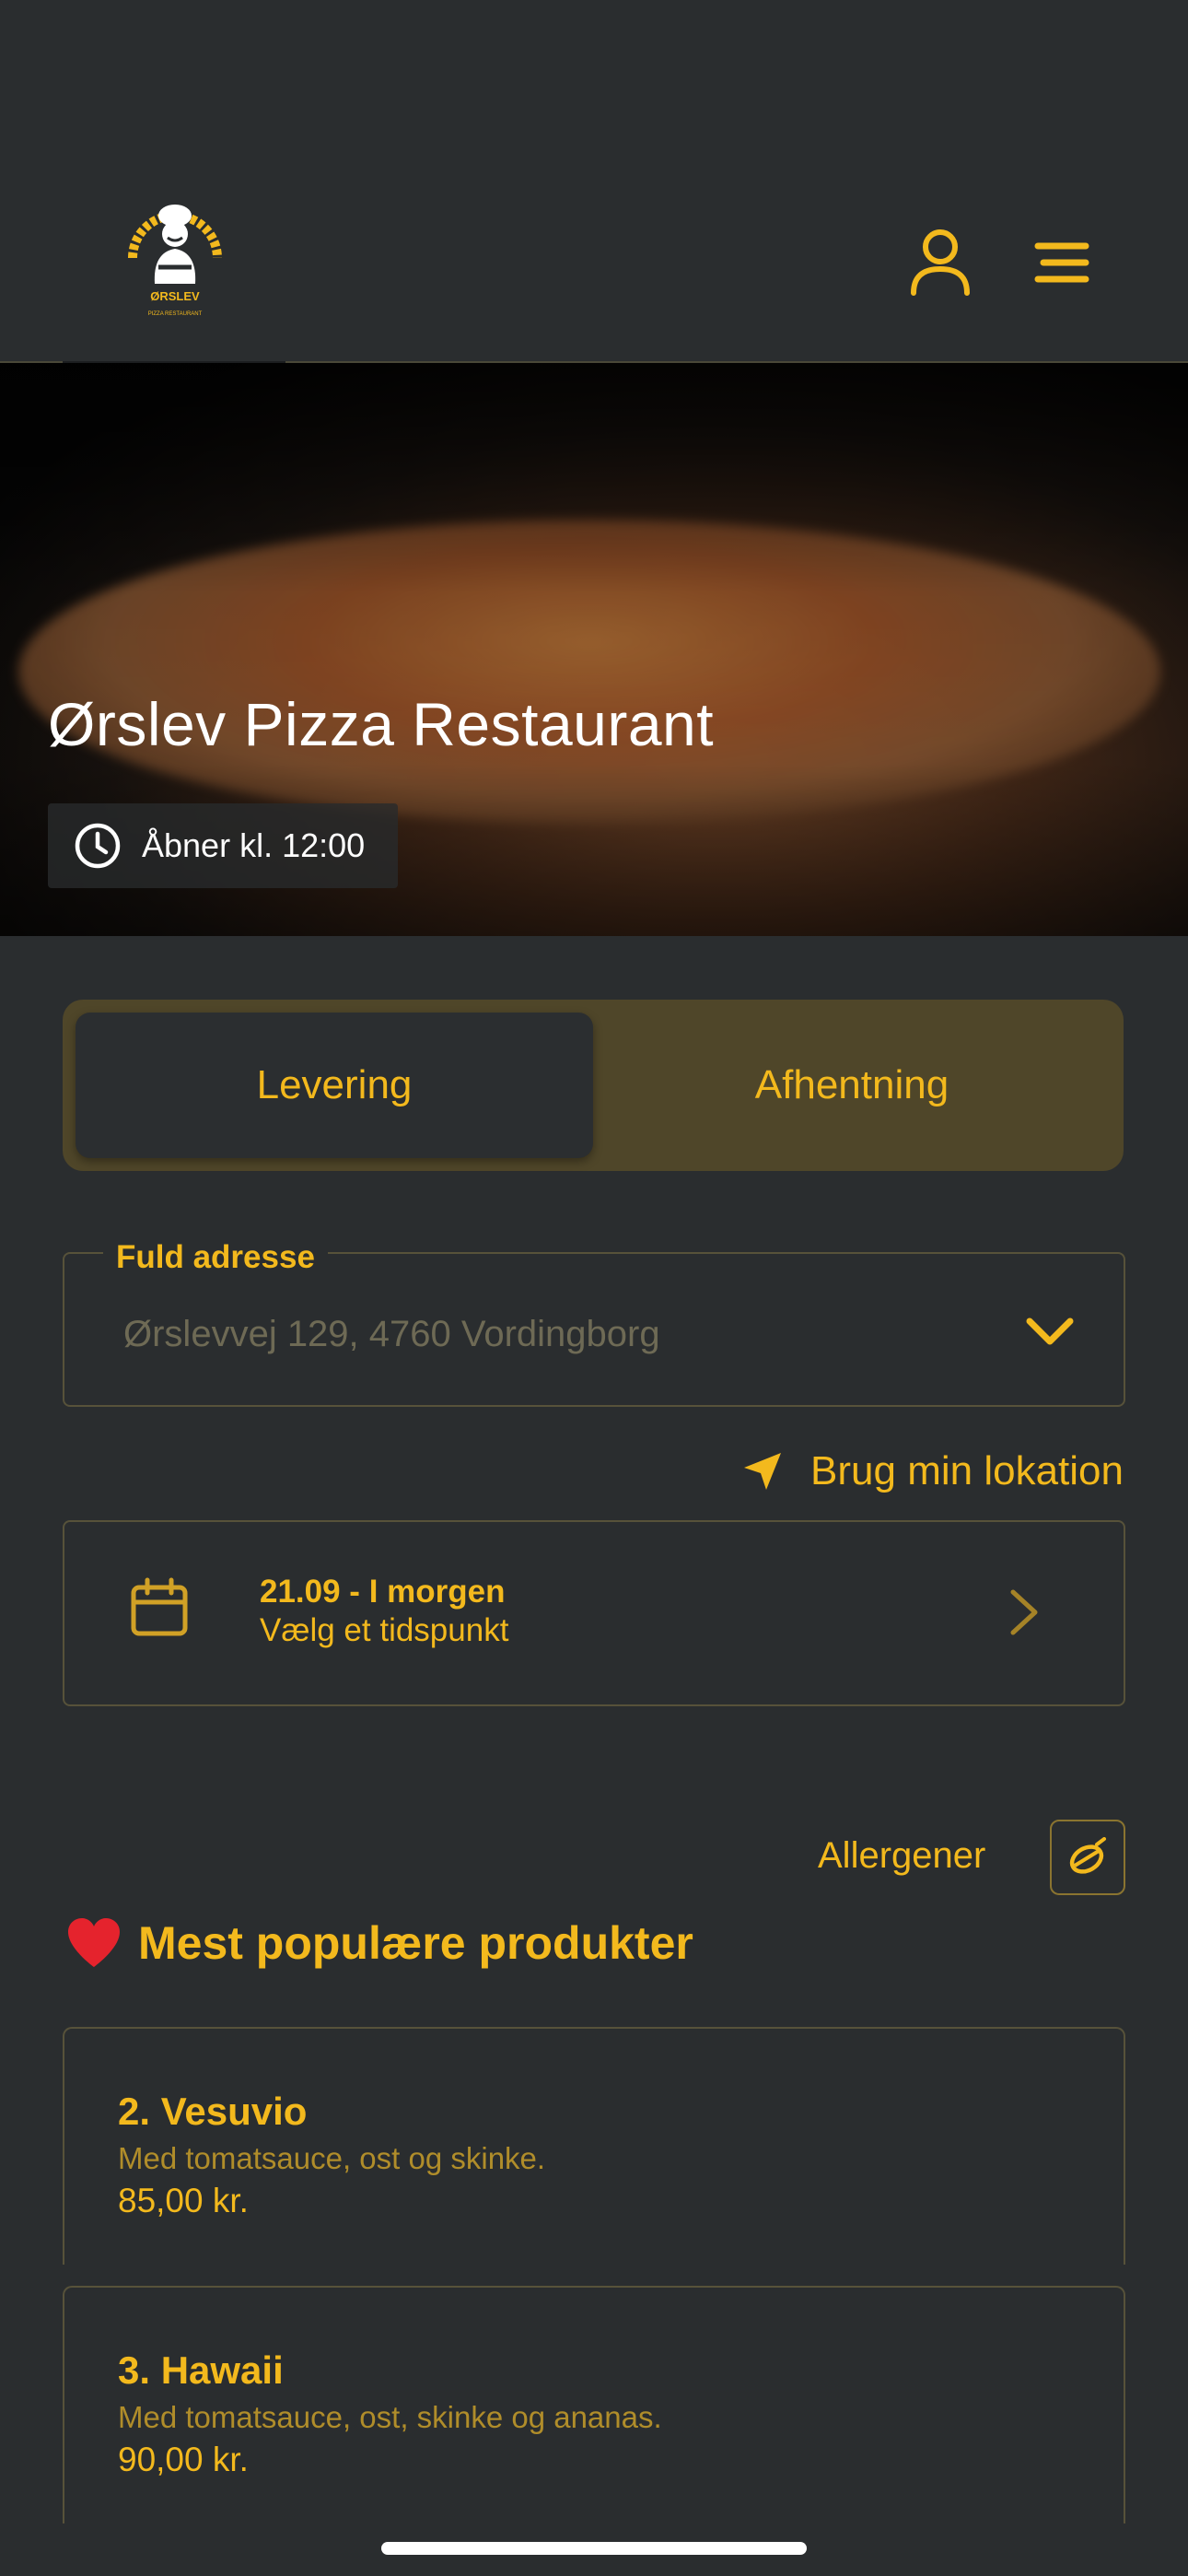 The height and width of the screenshot is (2576, 1188). I want to click on logo-subtext: PIZZA RESTAURANT, so click(175, 314).